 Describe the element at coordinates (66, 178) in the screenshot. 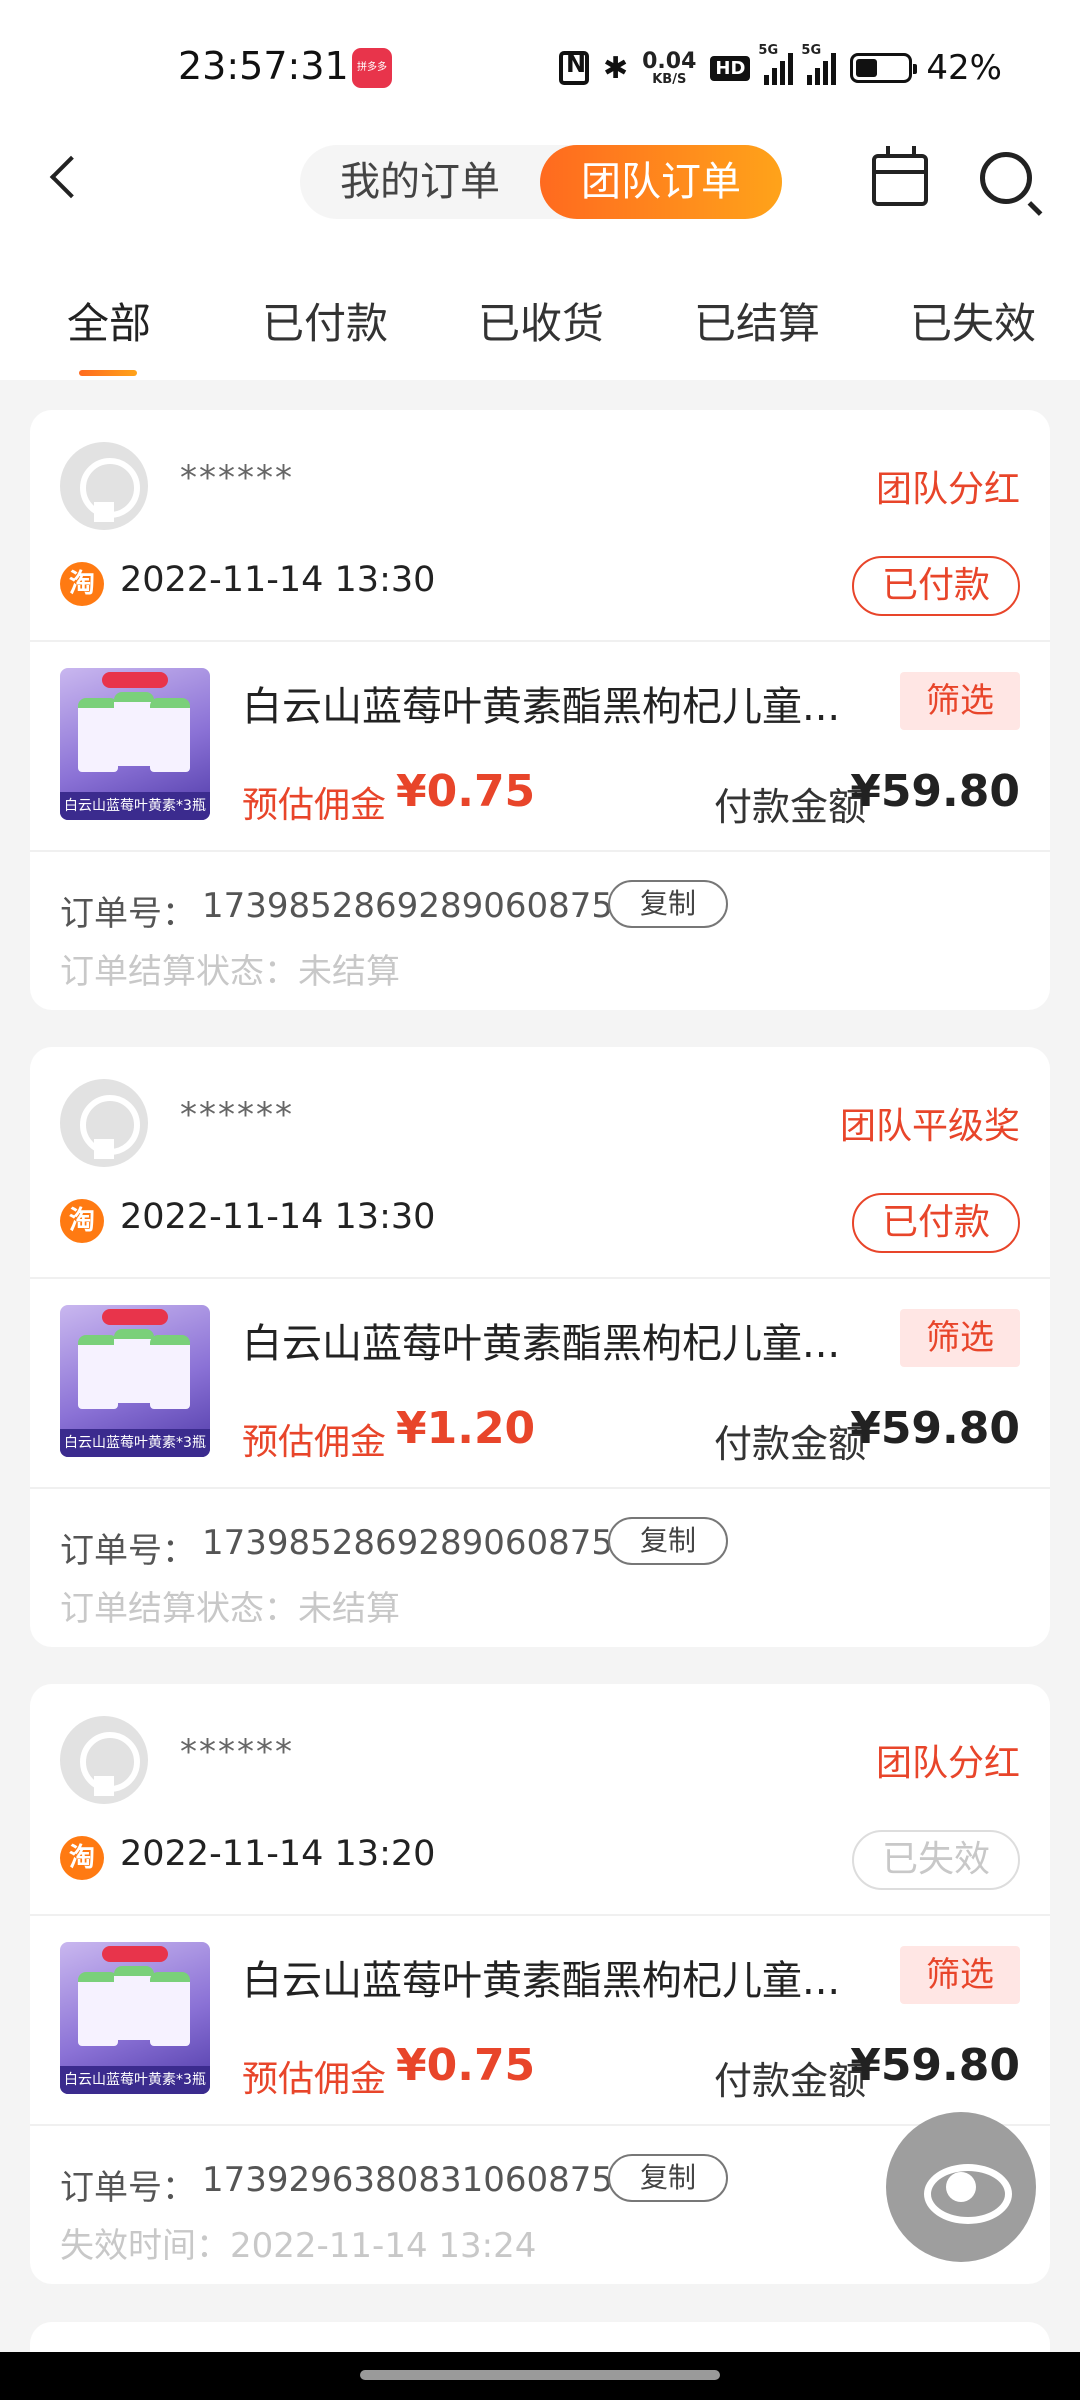

I see `back-arrow-icon` at that location.